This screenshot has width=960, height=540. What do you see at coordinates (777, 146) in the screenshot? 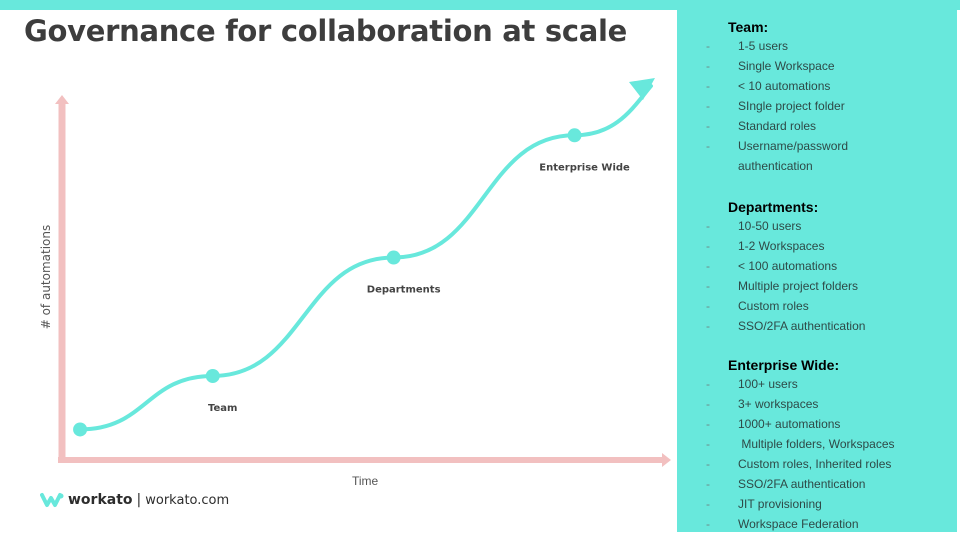
I see `list-item: - Username/password` at bounding box center [777, 146].